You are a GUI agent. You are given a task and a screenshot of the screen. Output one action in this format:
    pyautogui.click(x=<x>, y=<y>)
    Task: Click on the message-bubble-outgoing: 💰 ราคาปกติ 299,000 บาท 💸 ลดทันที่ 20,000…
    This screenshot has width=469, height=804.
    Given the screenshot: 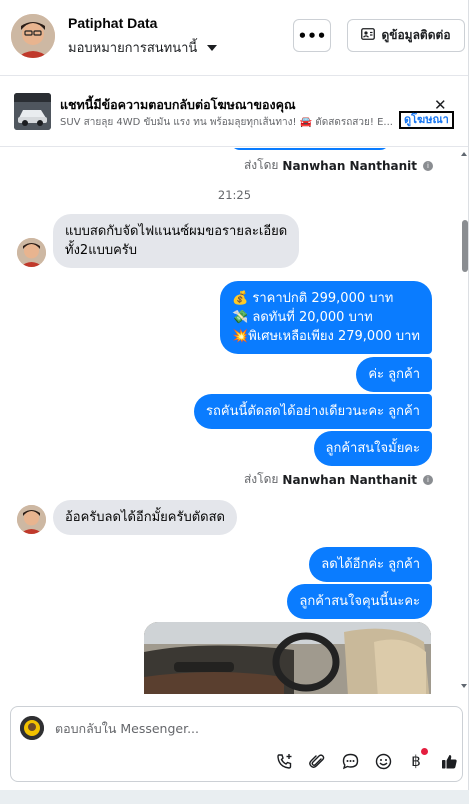 What is the action you would take?
    pyautogui.click(x=326, y=317)
    